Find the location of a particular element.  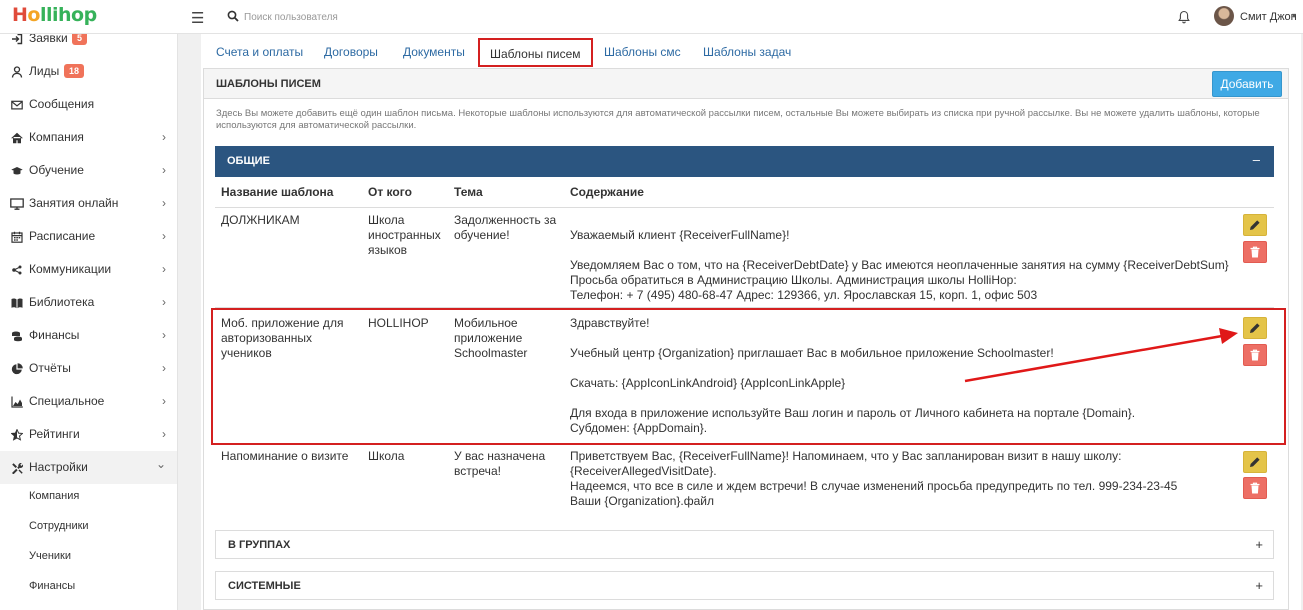

pie-chart-icon is located at coordinates (17, 369).